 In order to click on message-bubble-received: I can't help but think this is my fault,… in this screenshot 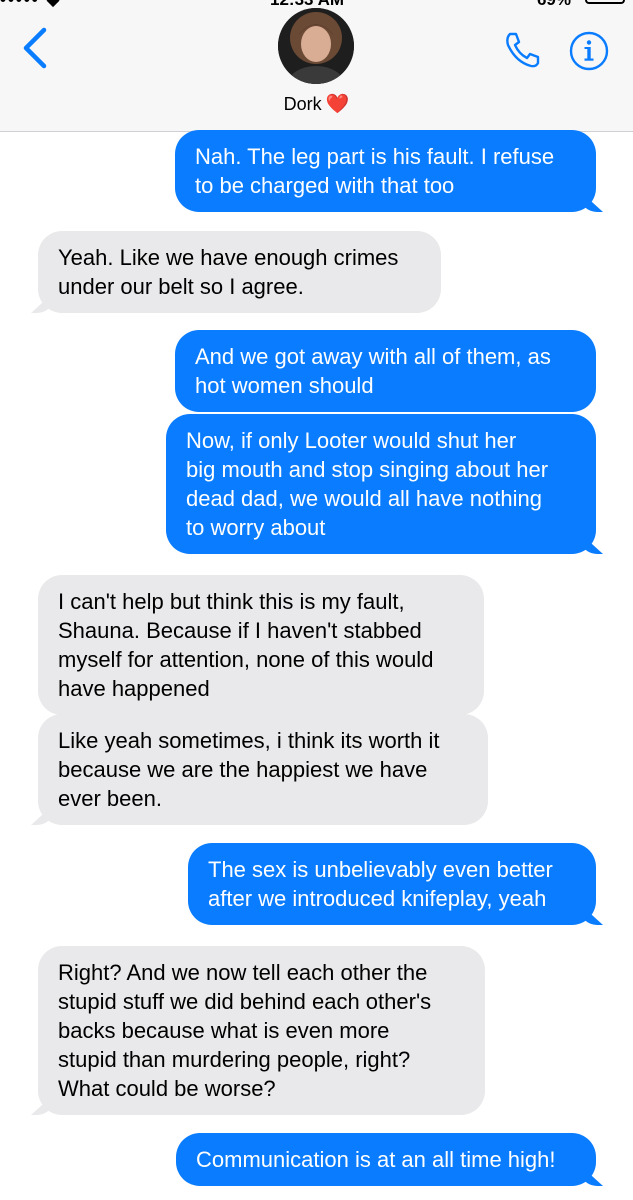, I will do `click(261, 645)`.